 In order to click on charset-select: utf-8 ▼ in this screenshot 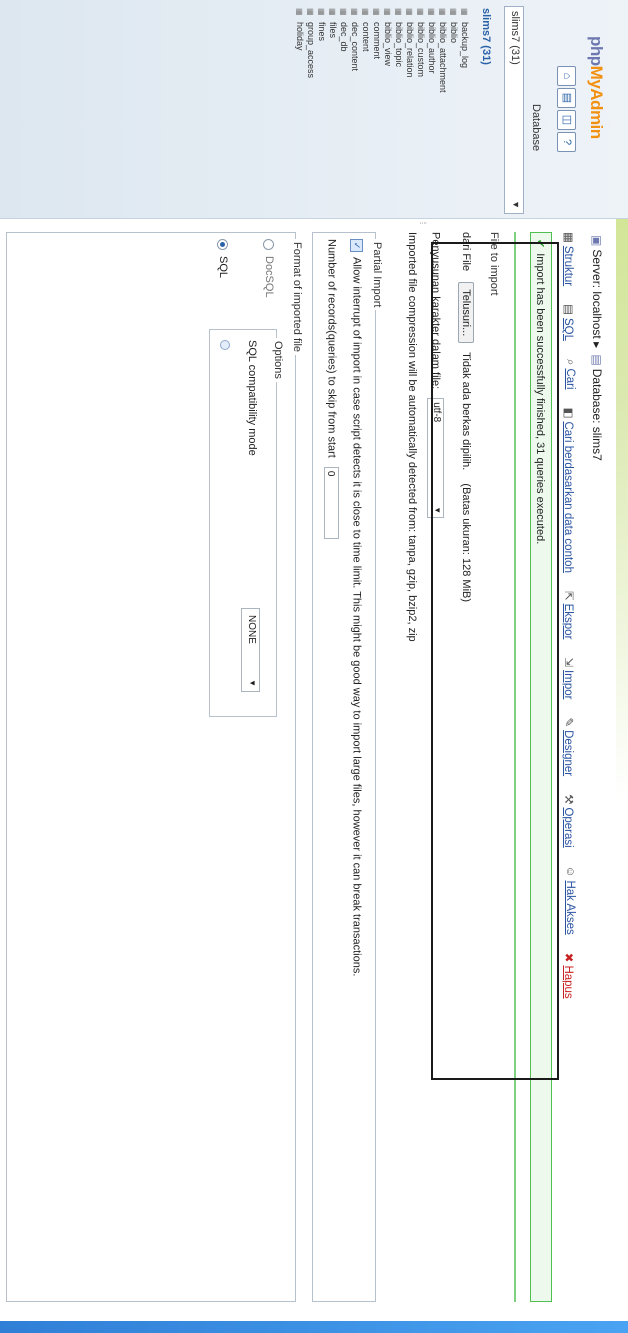, I will do `click(435, 458)`.